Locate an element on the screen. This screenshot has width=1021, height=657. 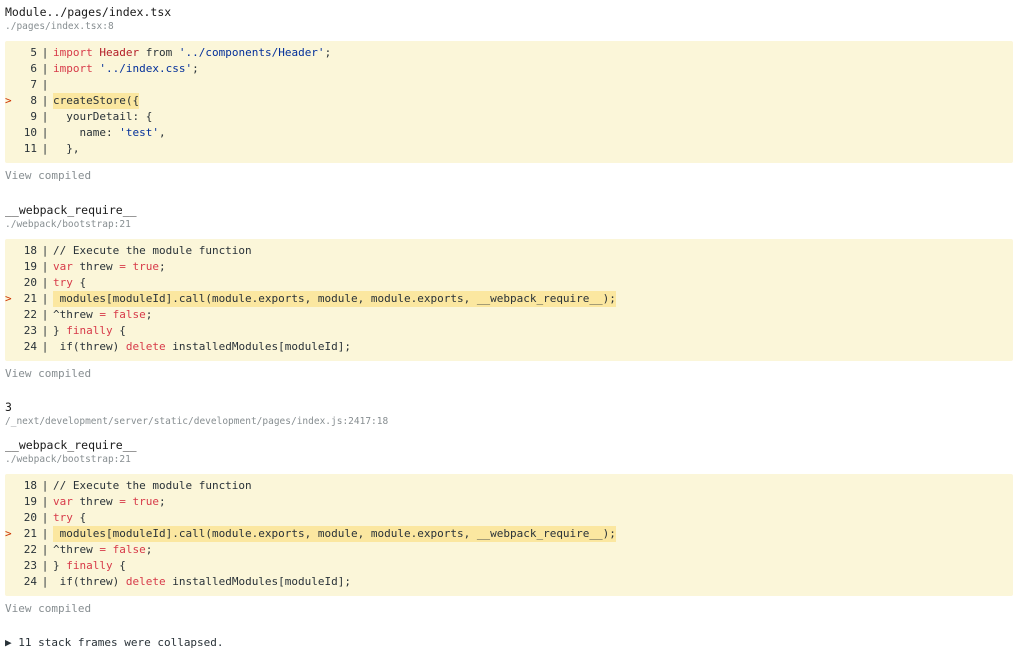
code-token: 'test' is located at coordinates (139, 132).